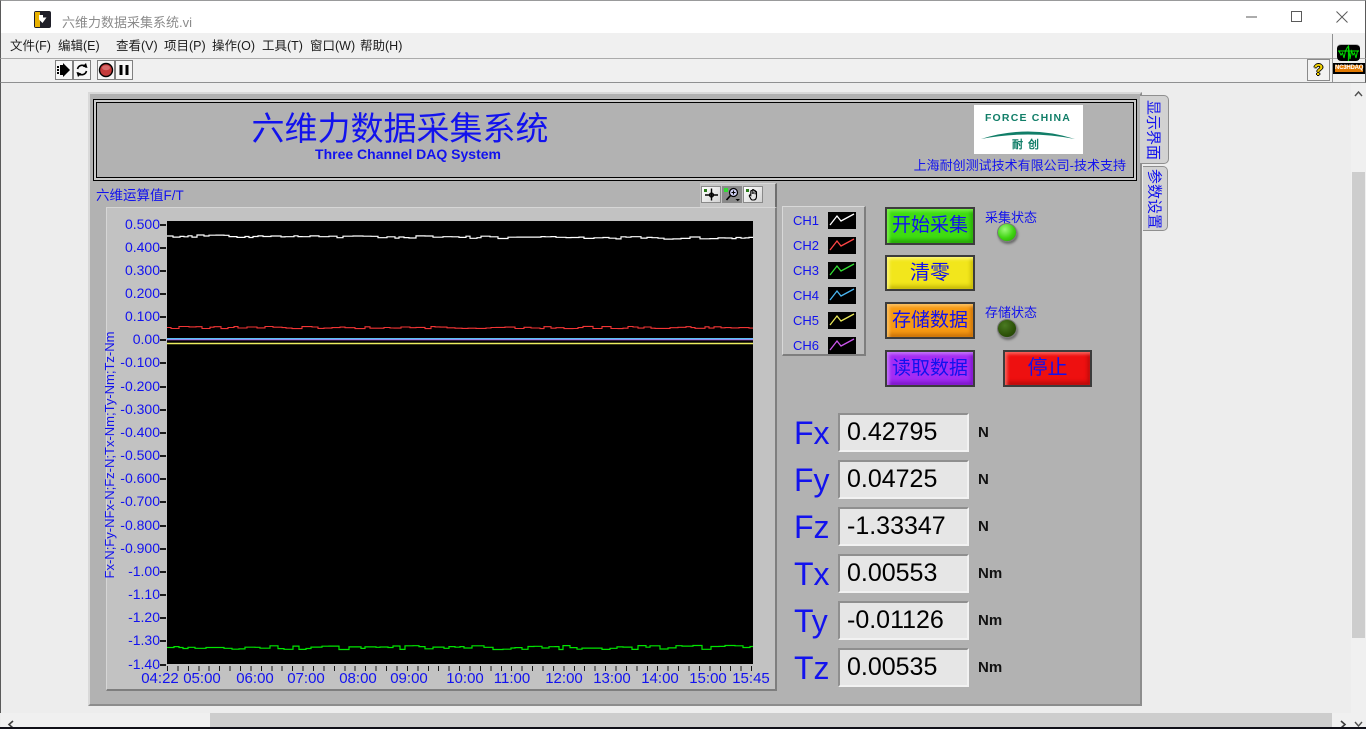 The width and height of the screenshot is (1366, 729). What do you see at coordinates (1028, 118) in the screenshot?
I see `svg-text: FORCE CHINA` at bounding box center [1028, 118].